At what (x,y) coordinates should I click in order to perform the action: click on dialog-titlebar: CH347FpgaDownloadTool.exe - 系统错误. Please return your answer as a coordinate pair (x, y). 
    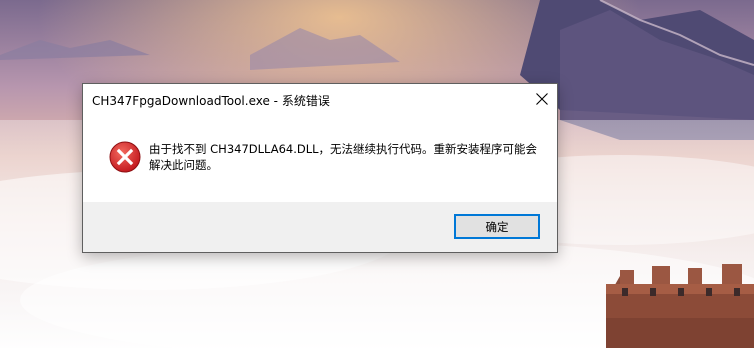
    Looking at the image, I should click on (320, 100).